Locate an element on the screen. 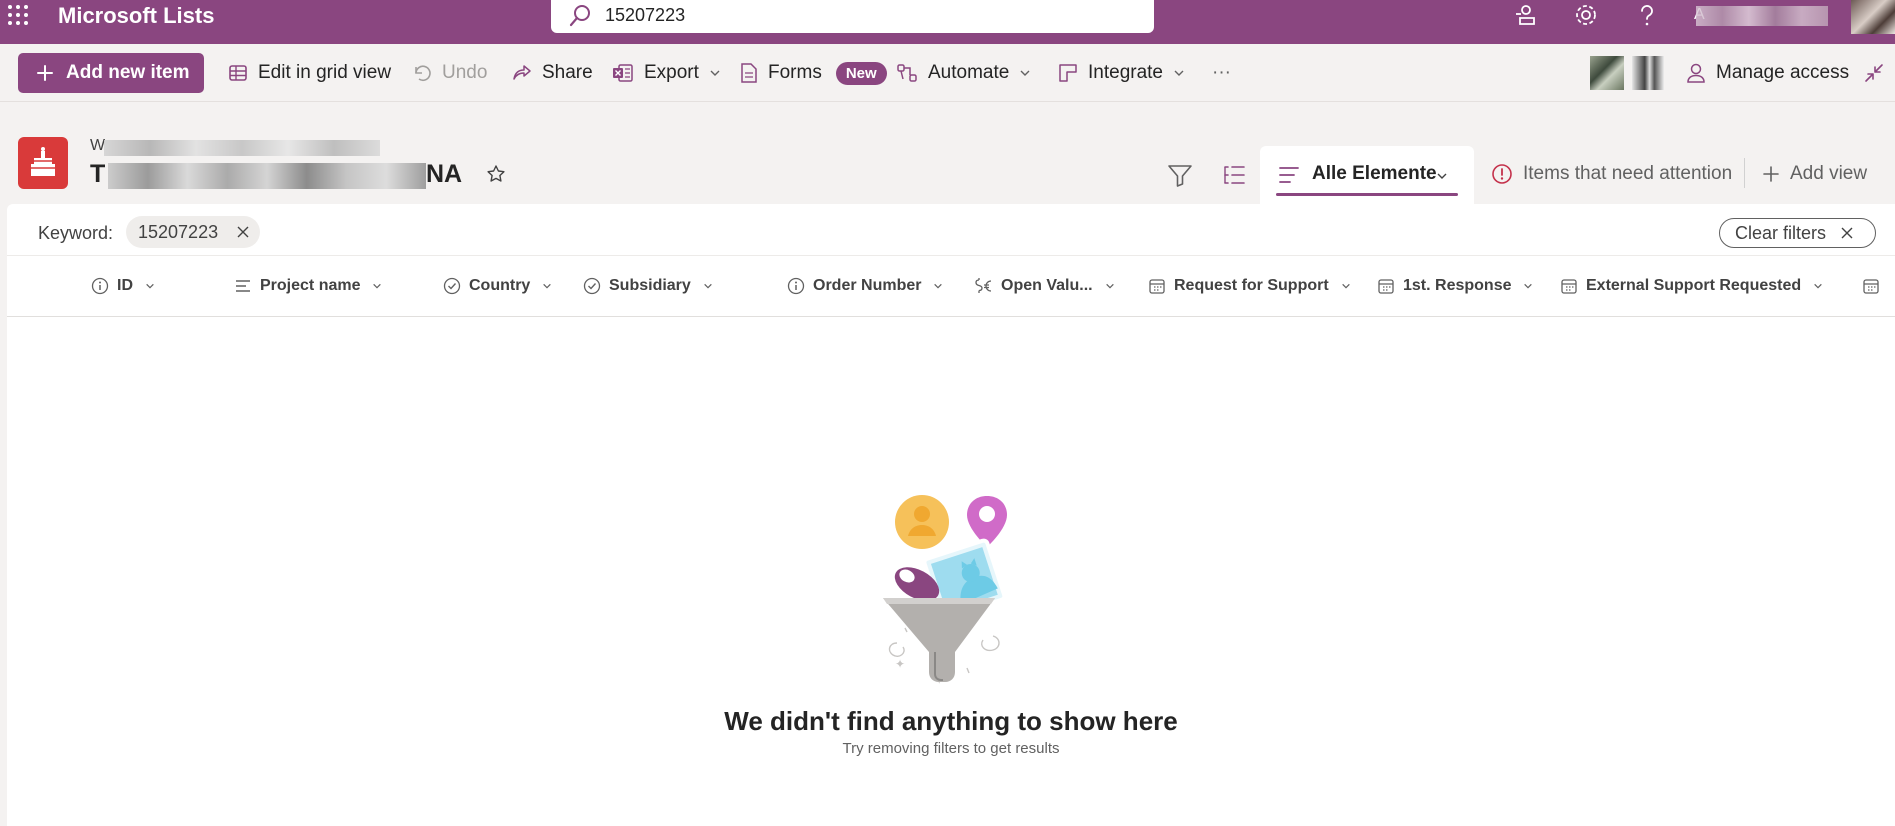 This screenshot has width=1895, height=826. list-icon is located at coordinates (43, 163).